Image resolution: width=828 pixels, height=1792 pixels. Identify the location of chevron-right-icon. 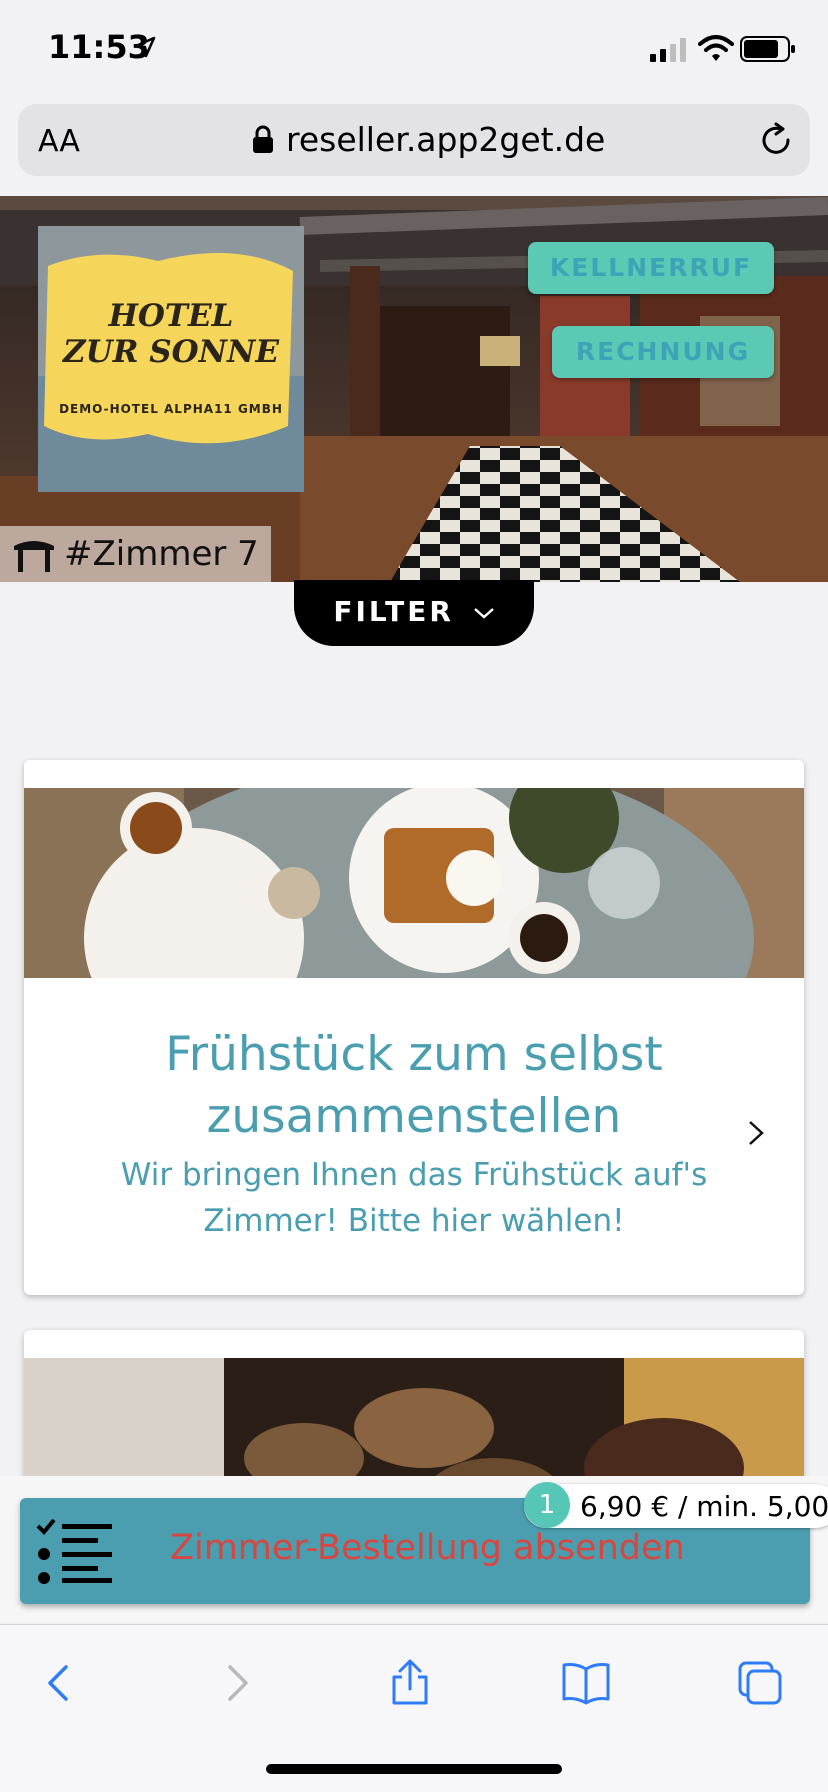
(756, 1133).